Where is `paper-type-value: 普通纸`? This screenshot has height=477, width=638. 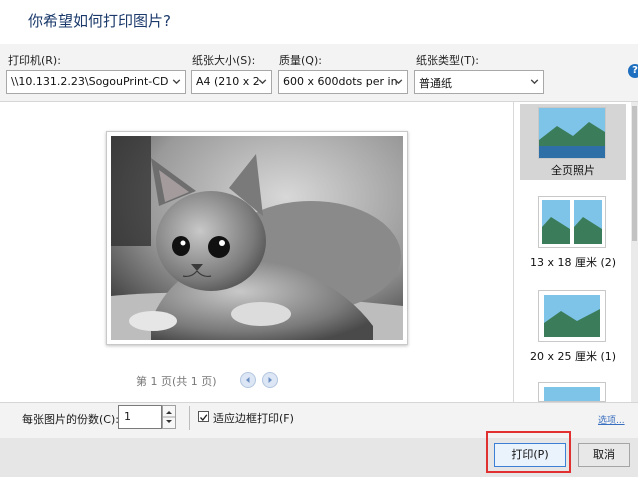 paper-type-value: 普通纸 is located at coordinates (435, 83).